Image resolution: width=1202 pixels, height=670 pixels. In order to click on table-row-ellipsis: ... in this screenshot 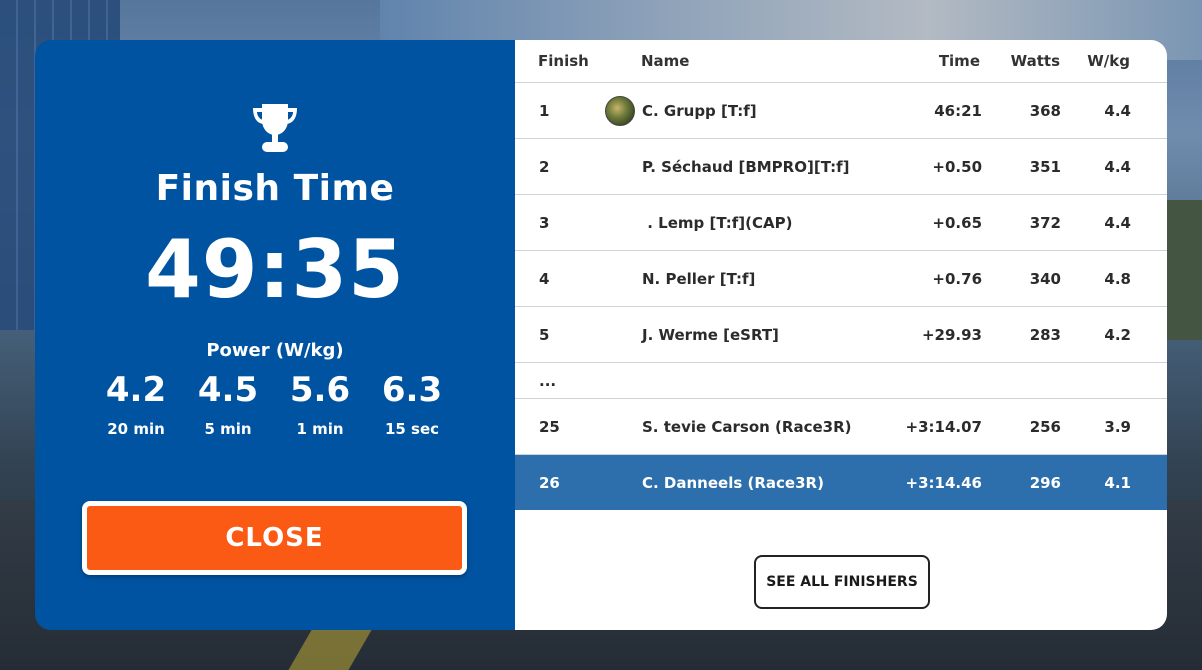, I will do `click(841, 381)`.